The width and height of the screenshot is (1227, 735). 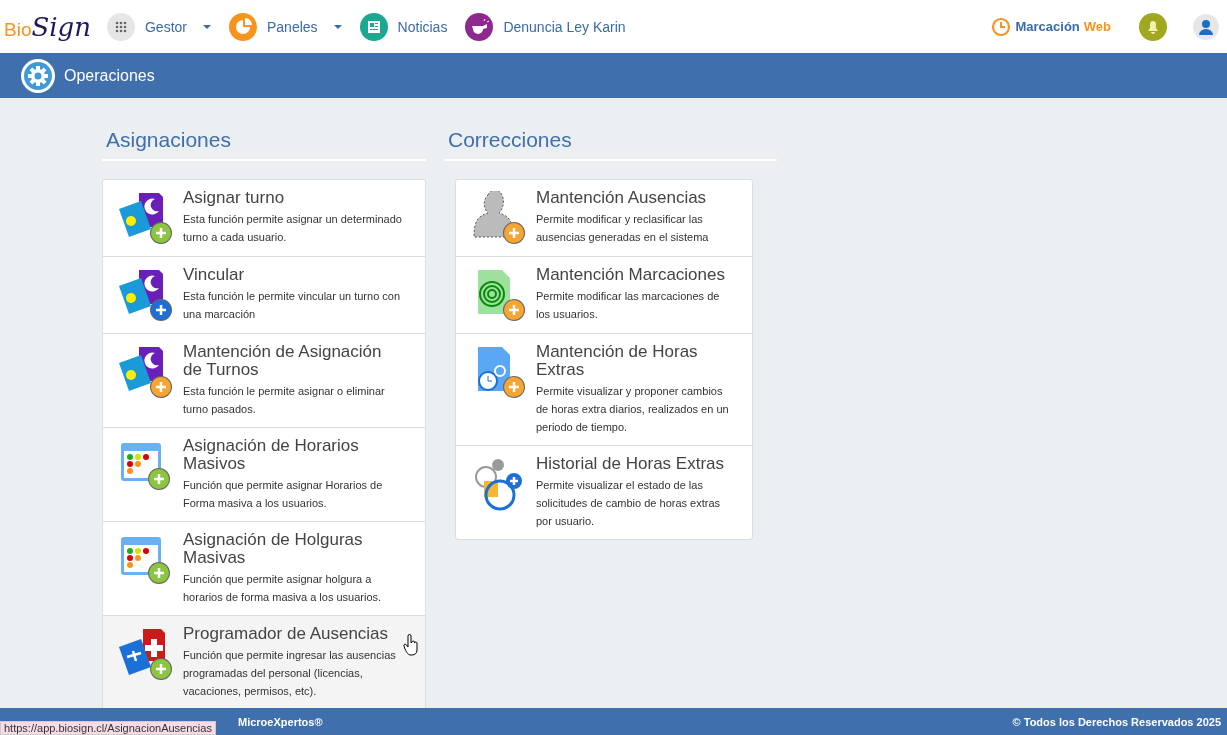 What do you see at coordinates (283, 494) in the screenshot?
I see `item-description: Función que permite asignar Horarios de Forma masiva a los usuarios.` at bounding box center [283, 494].